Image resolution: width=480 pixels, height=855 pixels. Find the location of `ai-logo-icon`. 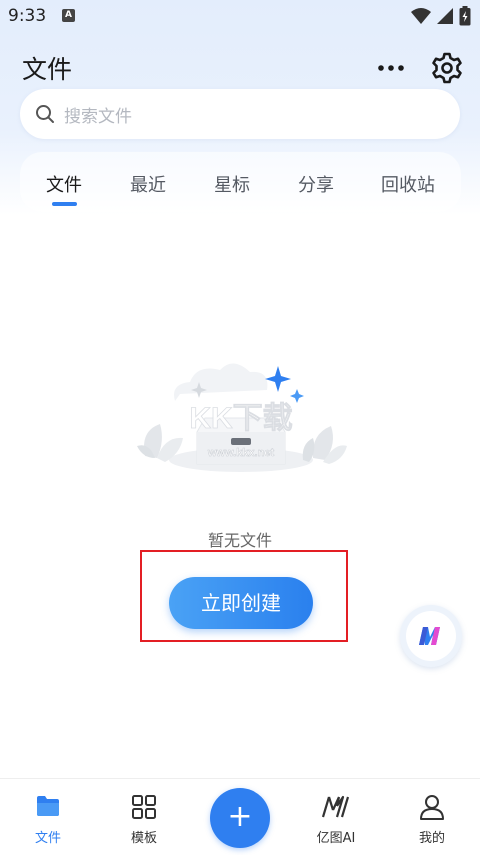

ai-logo-icon is located at coordinates (429, 636).